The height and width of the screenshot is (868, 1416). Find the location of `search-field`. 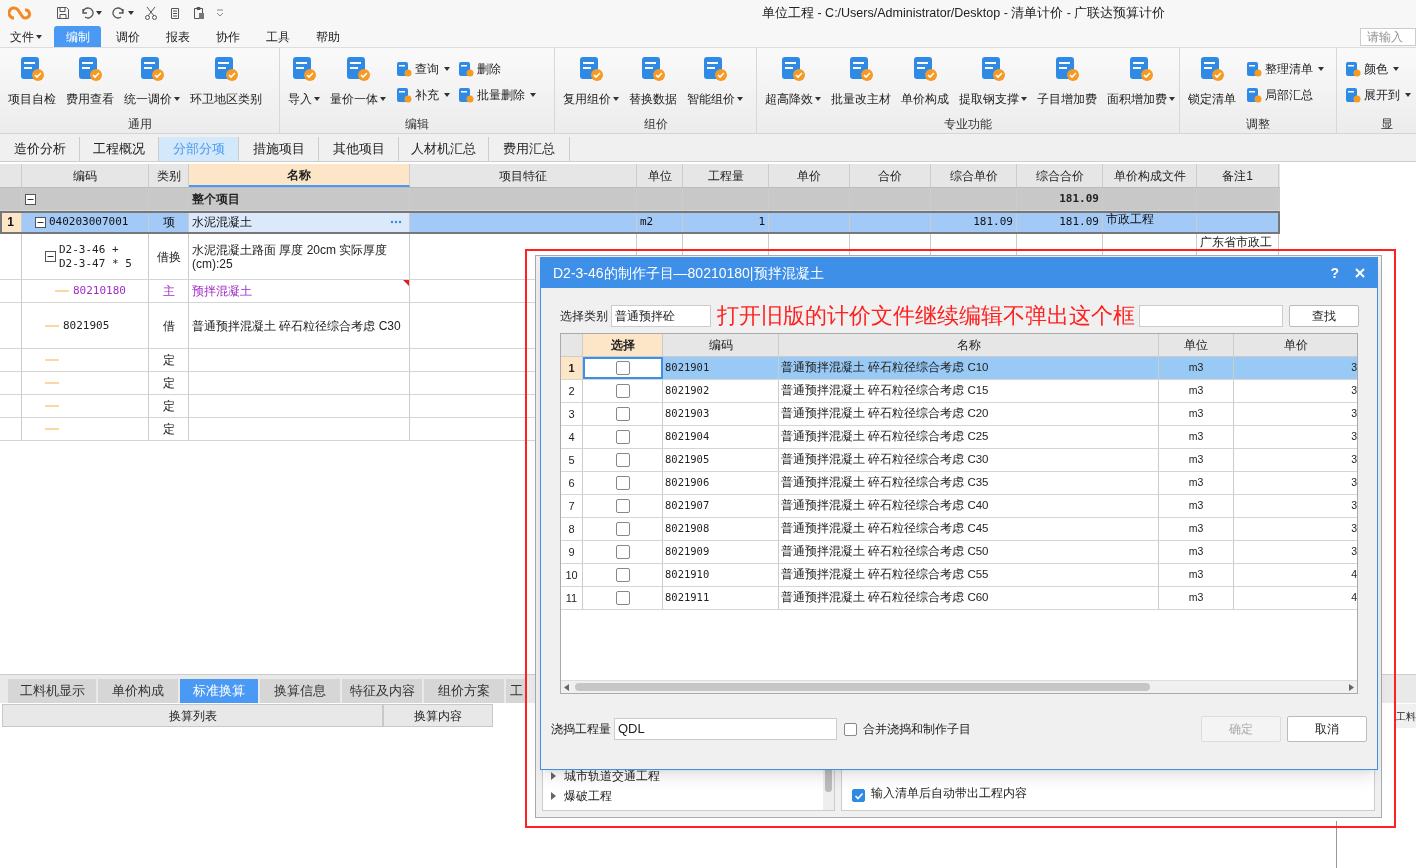

search-field is located at coordinates (1211, 316).